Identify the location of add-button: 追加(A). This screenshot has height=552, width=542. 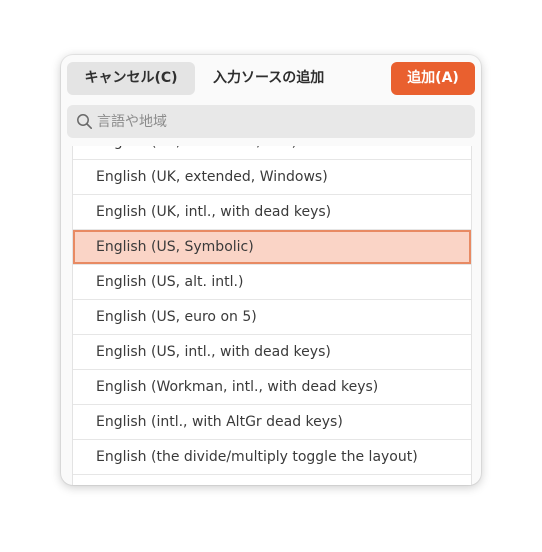
(433, 78).